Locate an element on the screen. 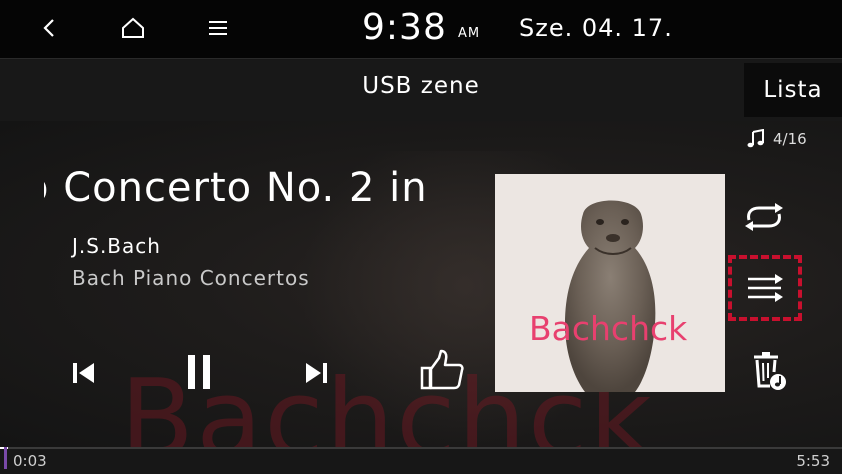 This screenshot has height=474, width=842. track-title: o Concerto No. 2 in is located at coordinates (269, 188).